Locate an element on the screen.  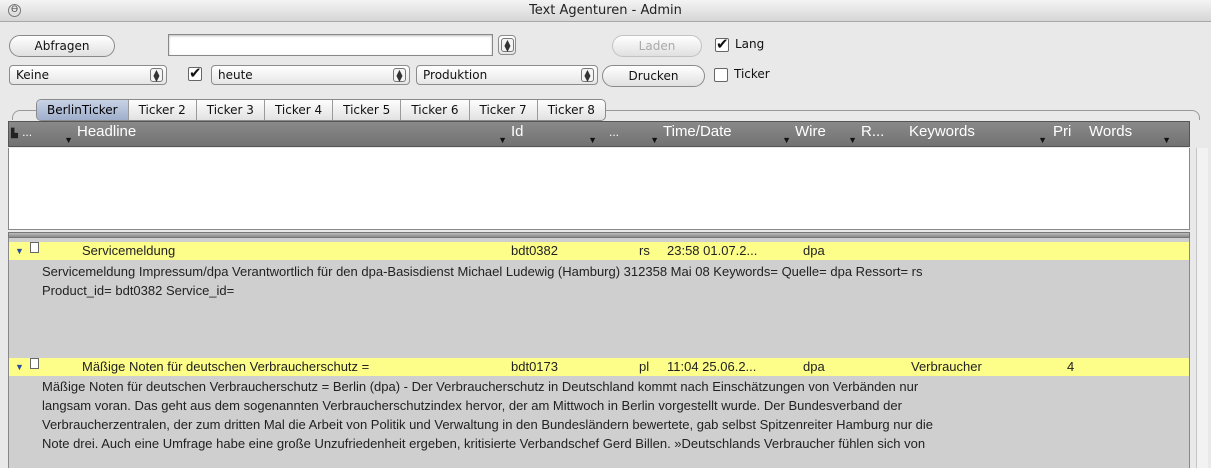
query-button: Abfragen is located at coordinates (62, 46).